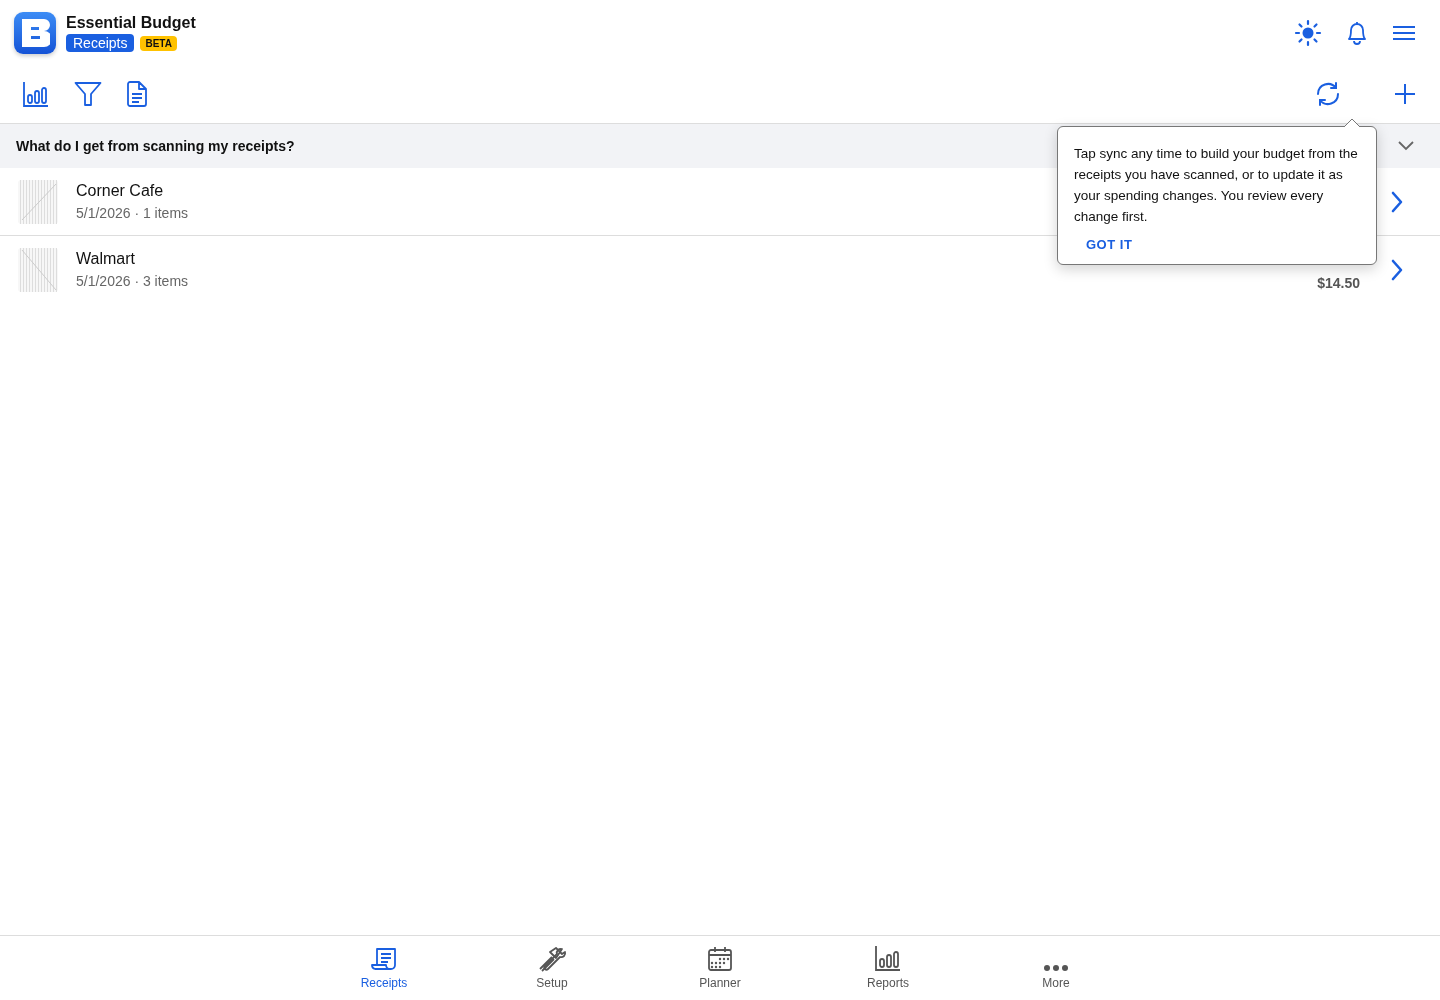  Describe the element at coordinates (720, 959) in the screenshot. I see `calendar-icon` at that location.